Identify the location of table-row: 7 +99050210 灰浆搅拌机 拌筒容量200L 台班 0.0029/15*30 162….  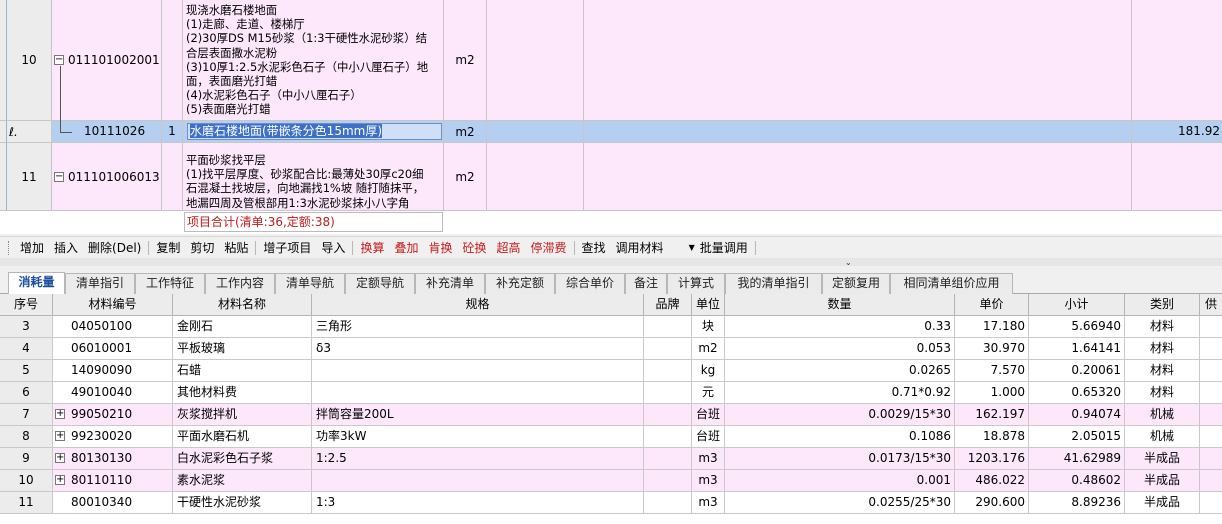
(611, 415).